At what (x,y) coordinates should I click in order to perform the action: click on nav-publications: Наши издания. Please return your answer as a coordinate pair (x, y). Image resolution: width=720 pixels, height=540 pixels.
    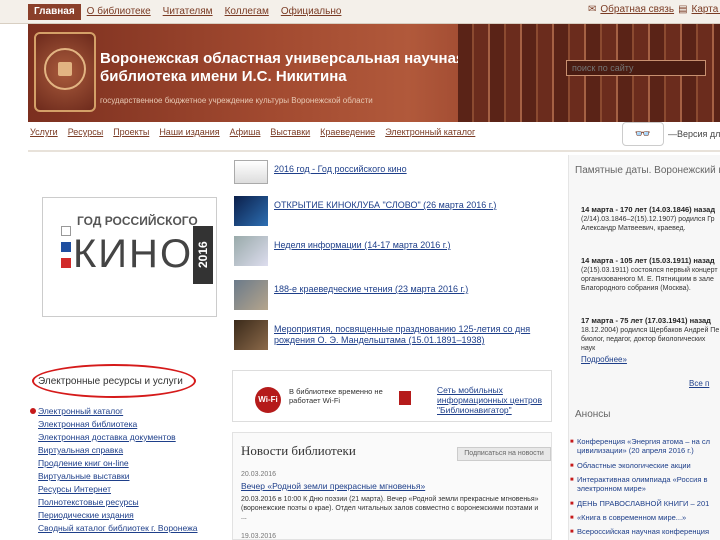
    Looking at the image, I should click on (189, 132).